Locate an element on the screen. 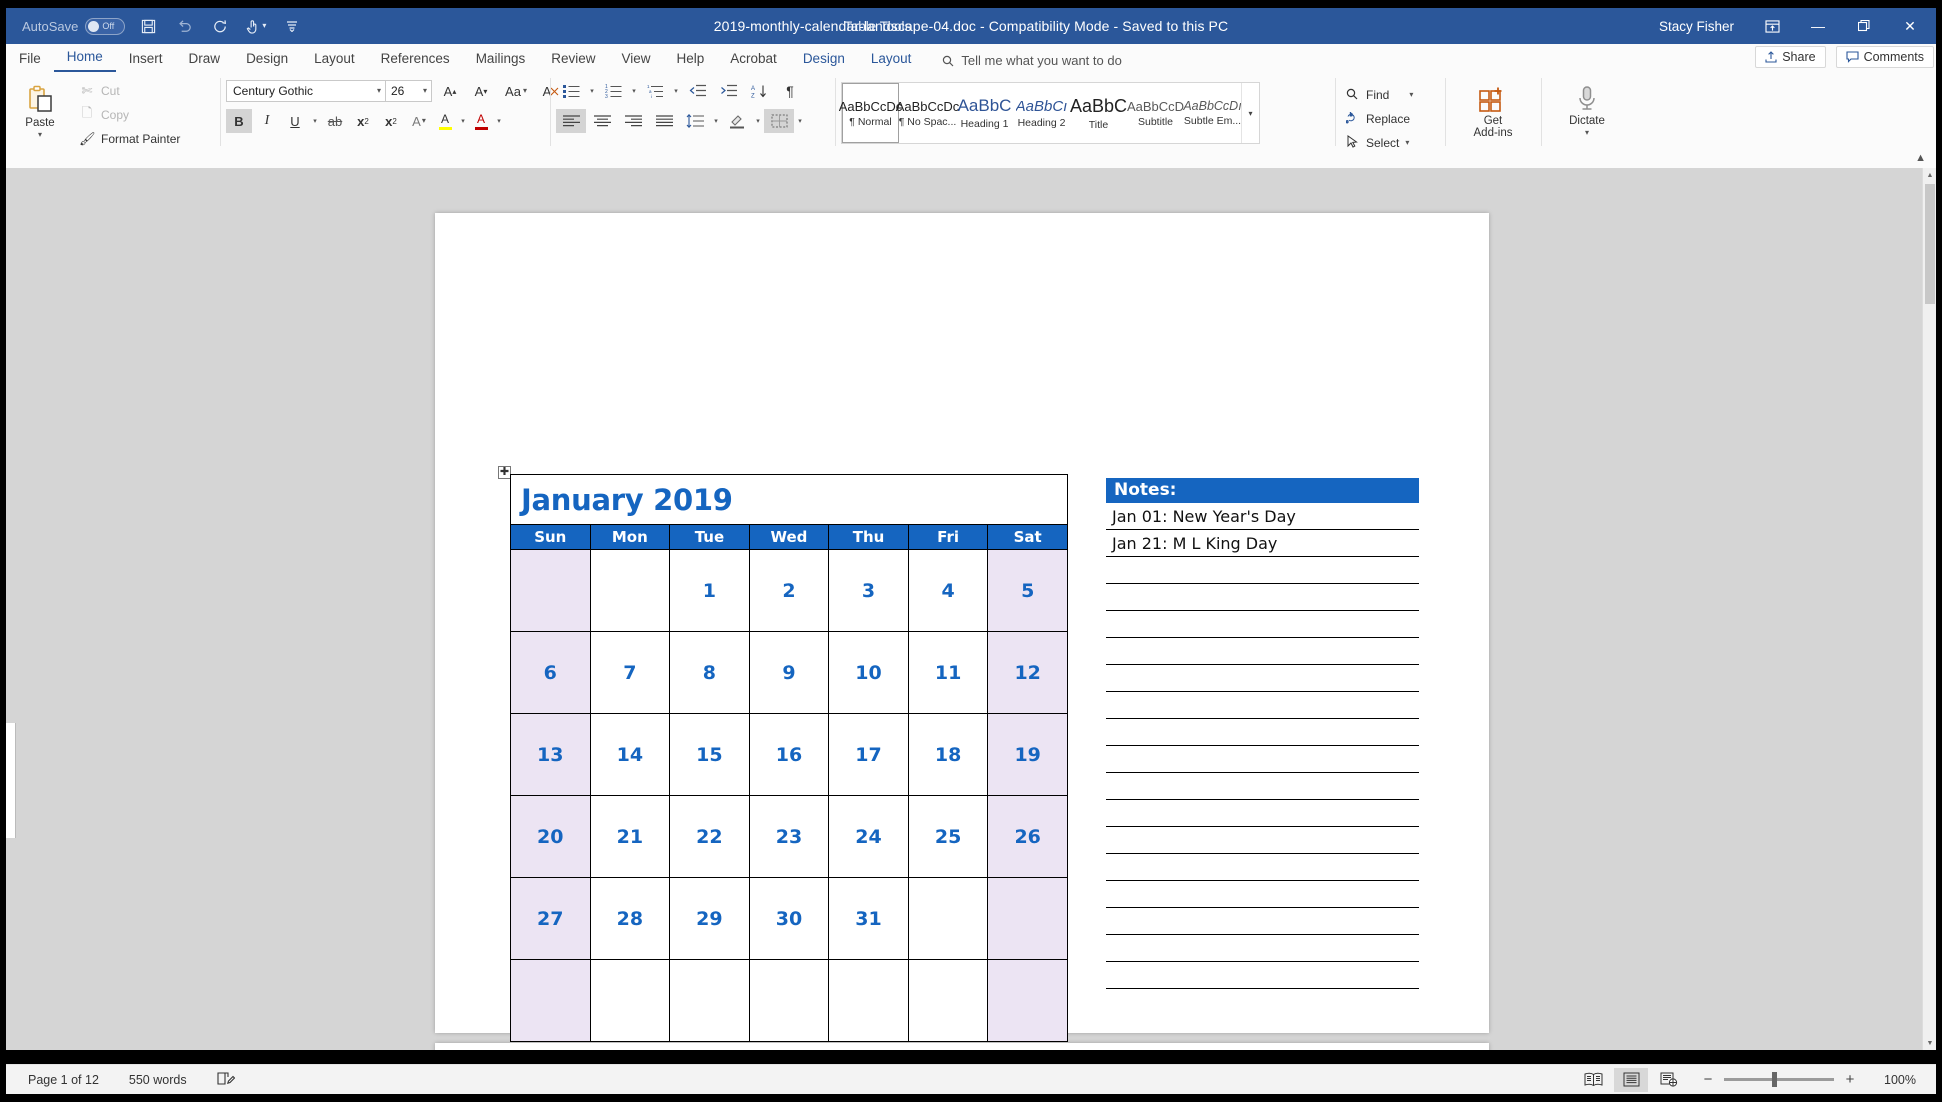 This screenshot has width=1942, height=1102. ribbon-tab-design: Design is located at coordinates (267, 59).